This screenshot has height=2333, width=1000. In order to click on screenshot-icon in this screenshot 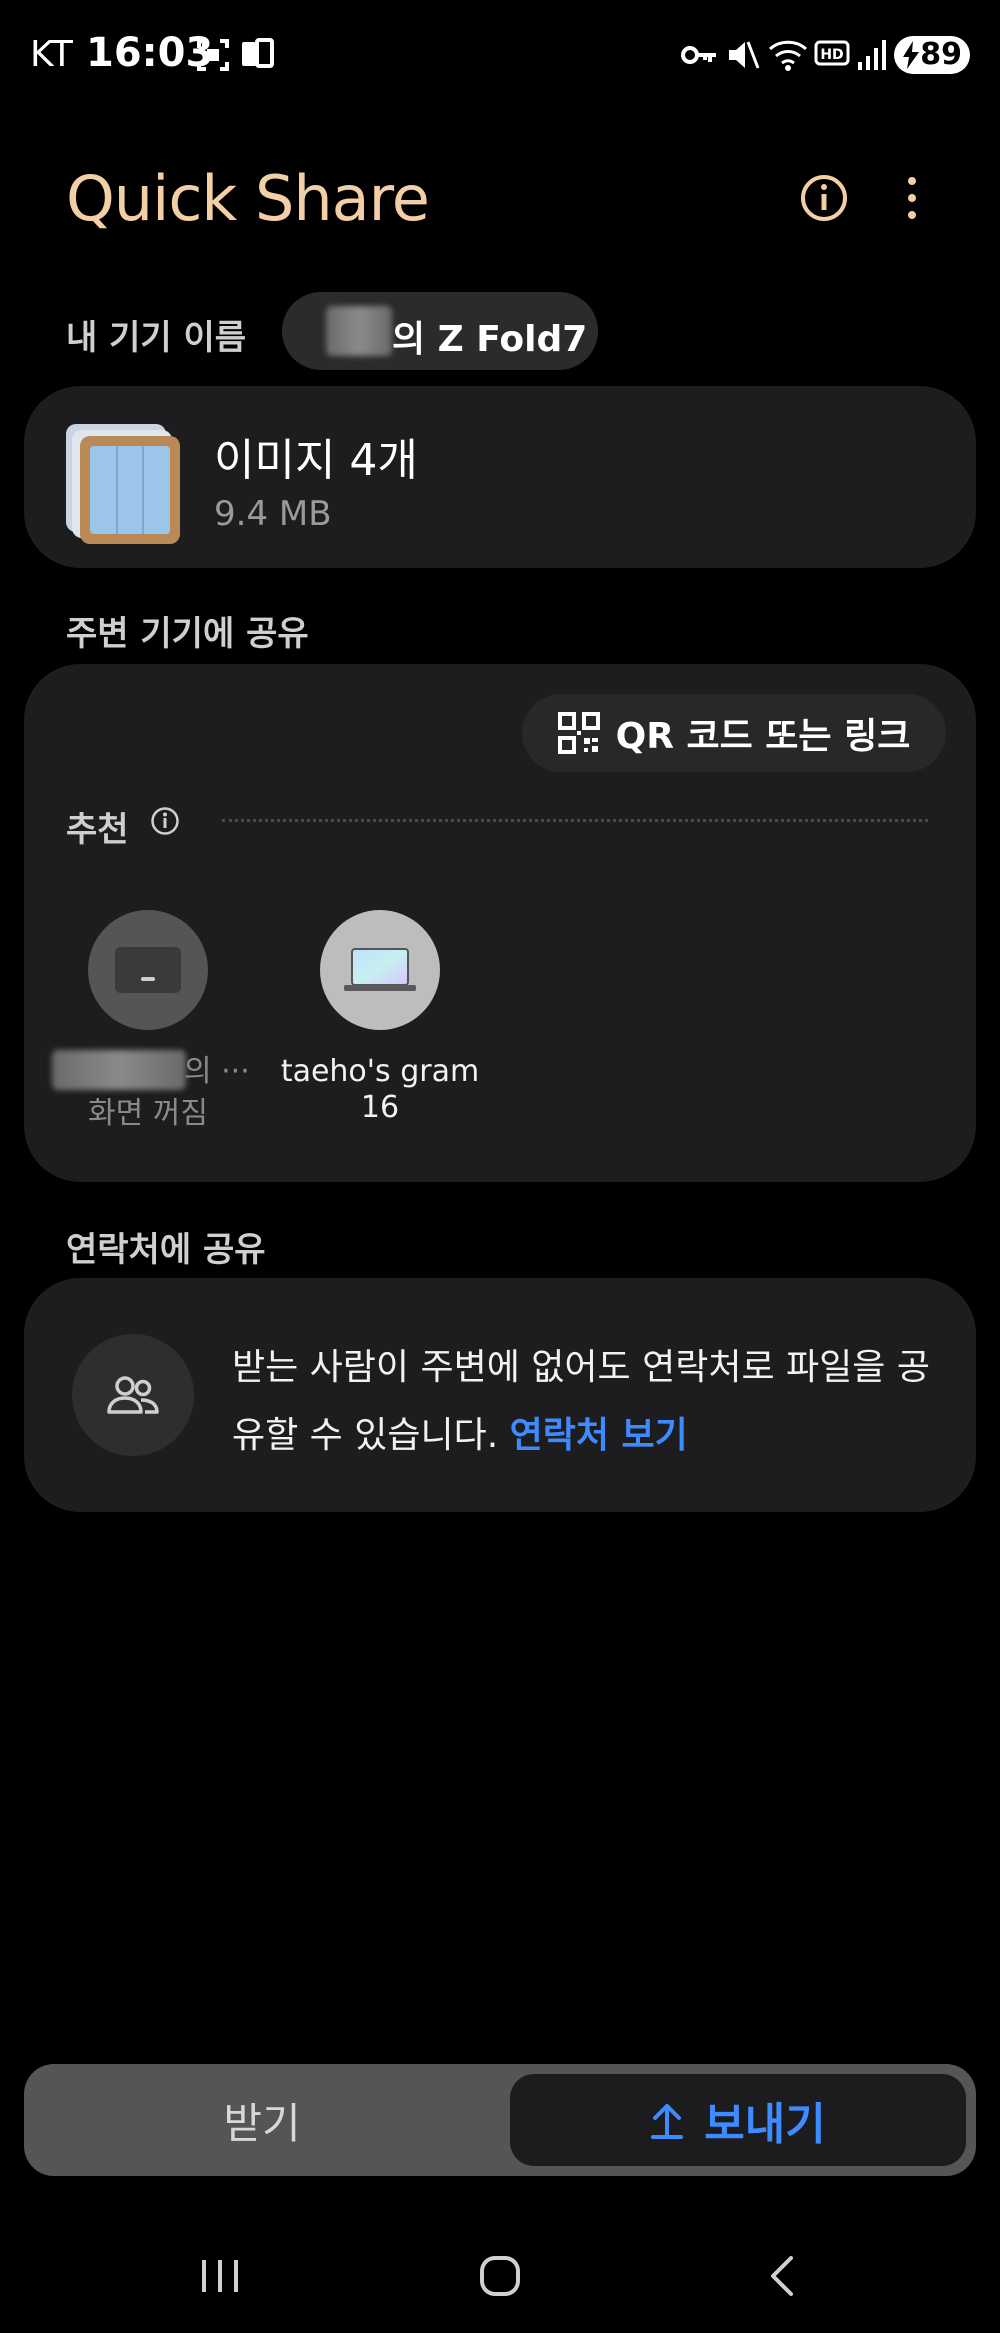, I will do `click(213, 55)`.